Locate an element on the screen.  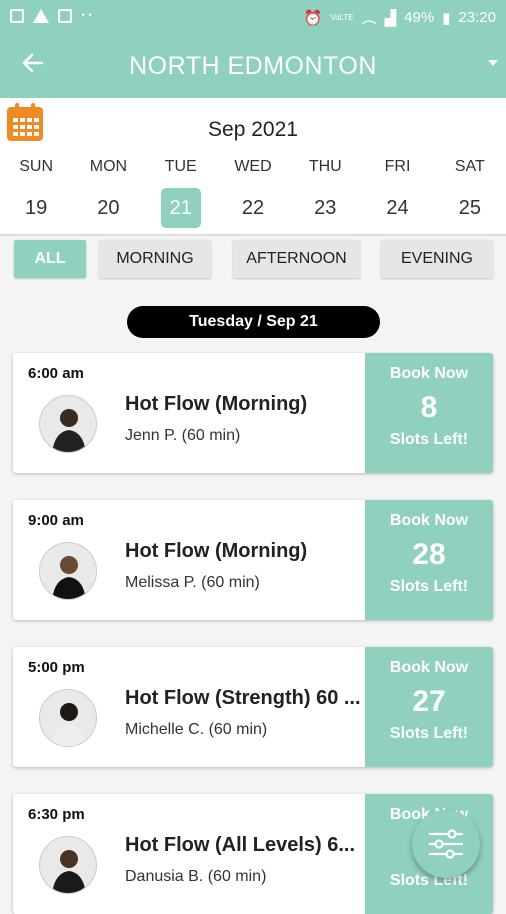
day-number: 24 is located at coordinates (398, 208).